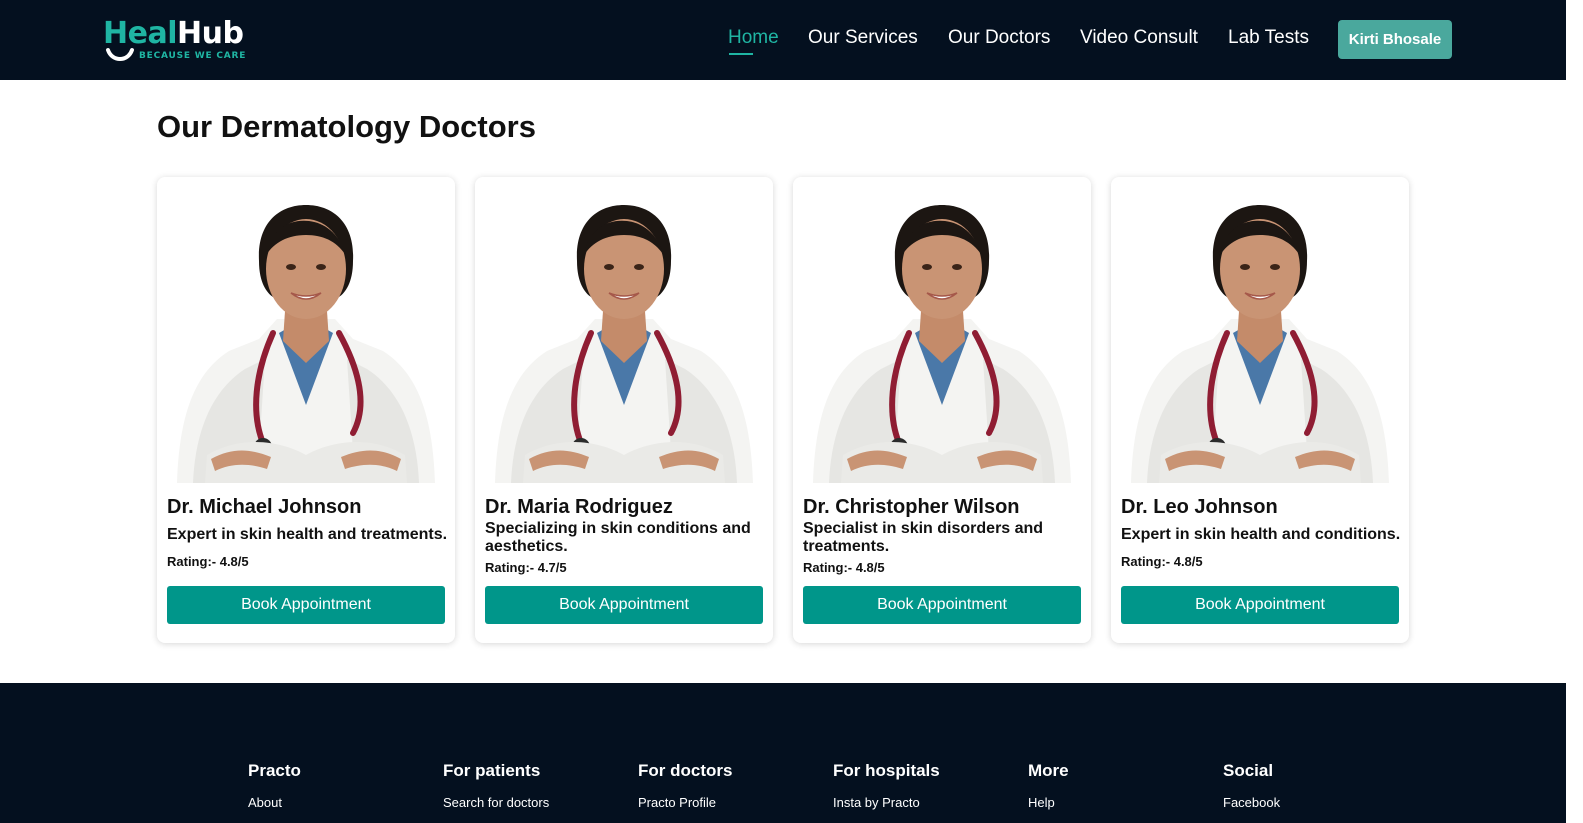 The height and width of the screenshot is (823, 1583). Describe the element at coordinates (1574, 411) in the screenshot. I see `scrollbar-track` at that location.